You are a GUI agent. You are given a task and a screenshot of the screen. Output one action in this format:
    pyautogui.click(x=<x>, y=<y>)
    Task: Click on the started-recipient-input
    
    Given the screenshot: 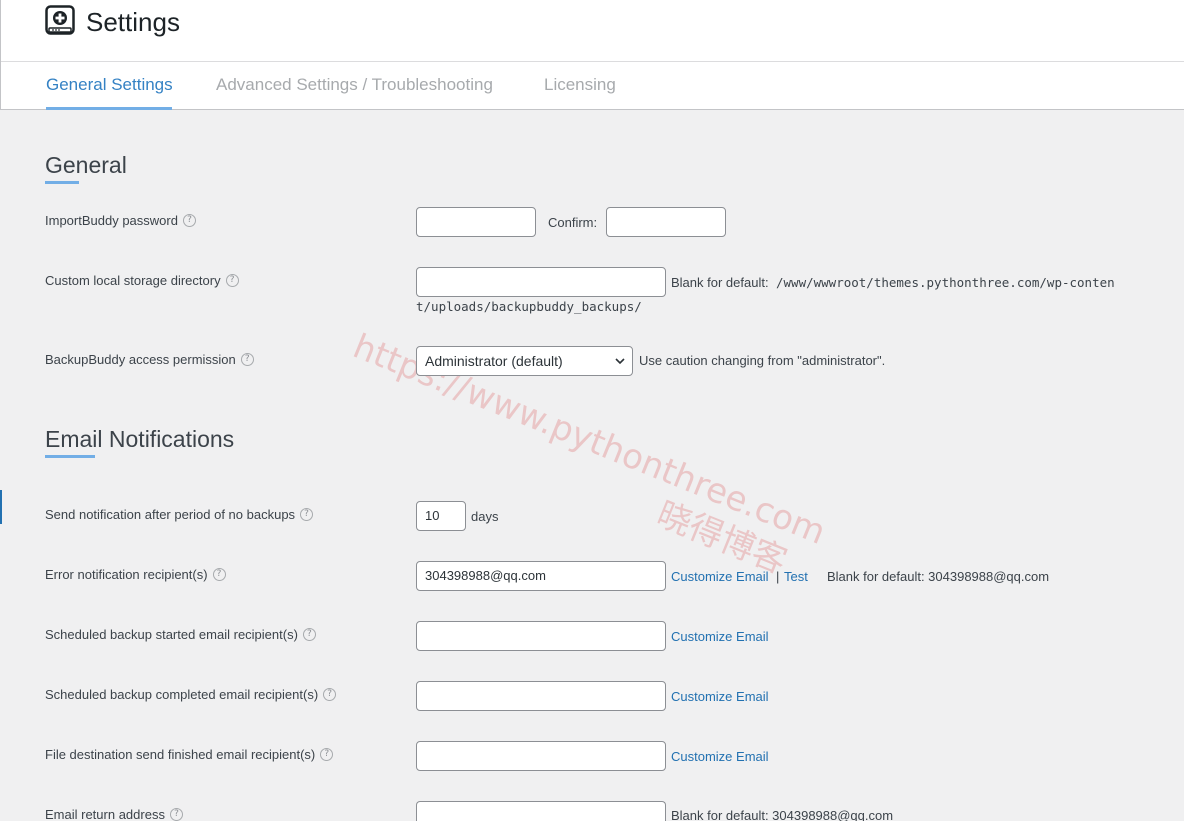 What is the action you would take?
    pyautogui.click(x=541, y=636)
    